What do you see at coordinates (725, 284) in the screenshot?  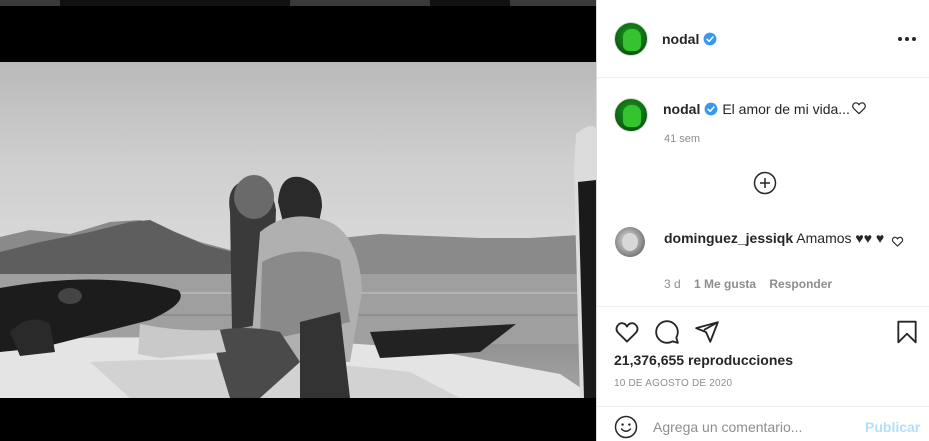 I see `comment-likes-count: 1 Me gusta` at bounding box center [725, 284].